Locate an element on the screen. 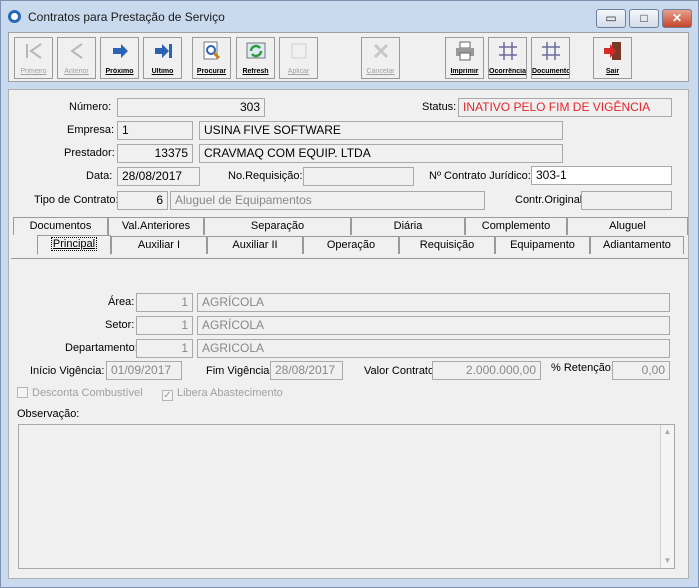  cancel-button: Cancelar is located at coordinates (380, 58).